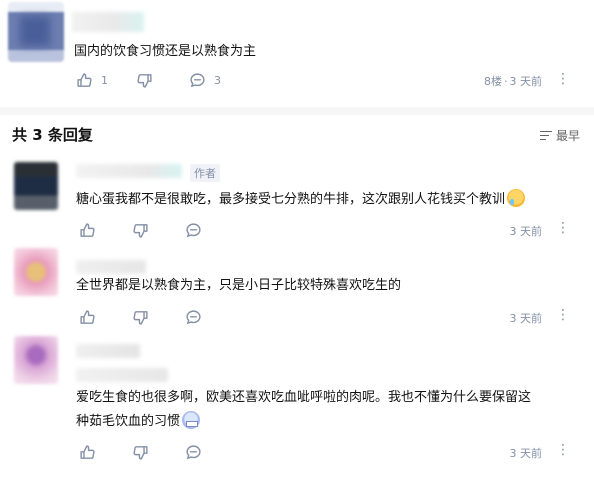  I want to click on reply-text-line-2-body: 种茹毛饮血的习惯, so click(128, 421).